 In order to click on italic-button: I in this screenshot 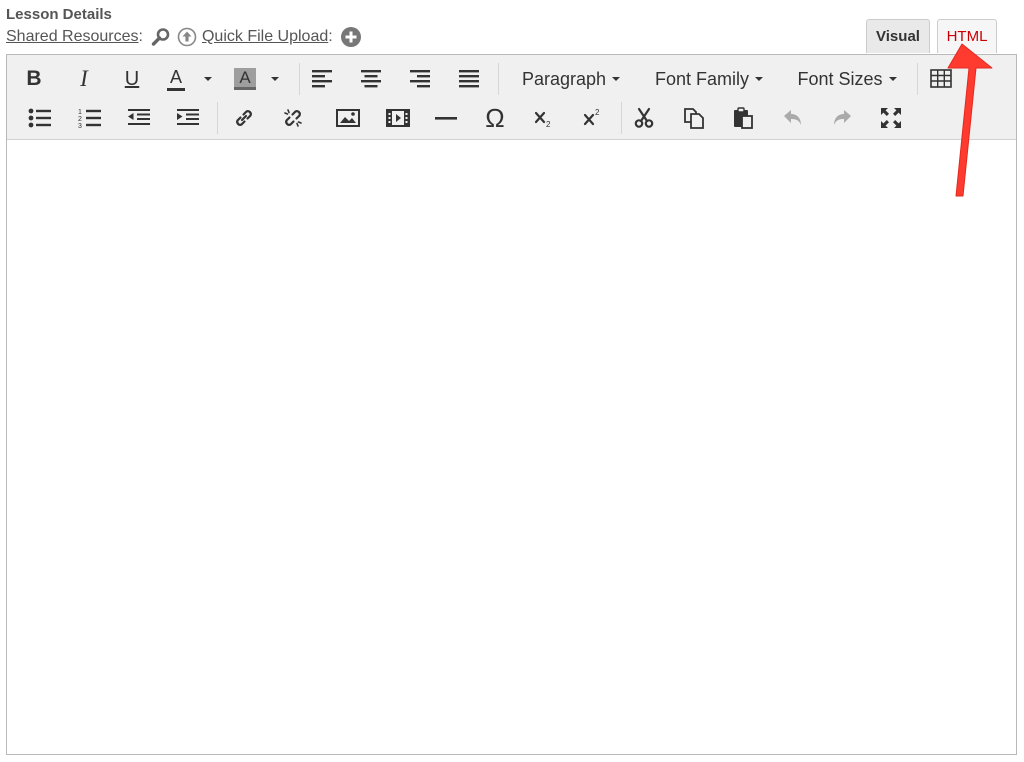, I will do `click(84, 79)`.